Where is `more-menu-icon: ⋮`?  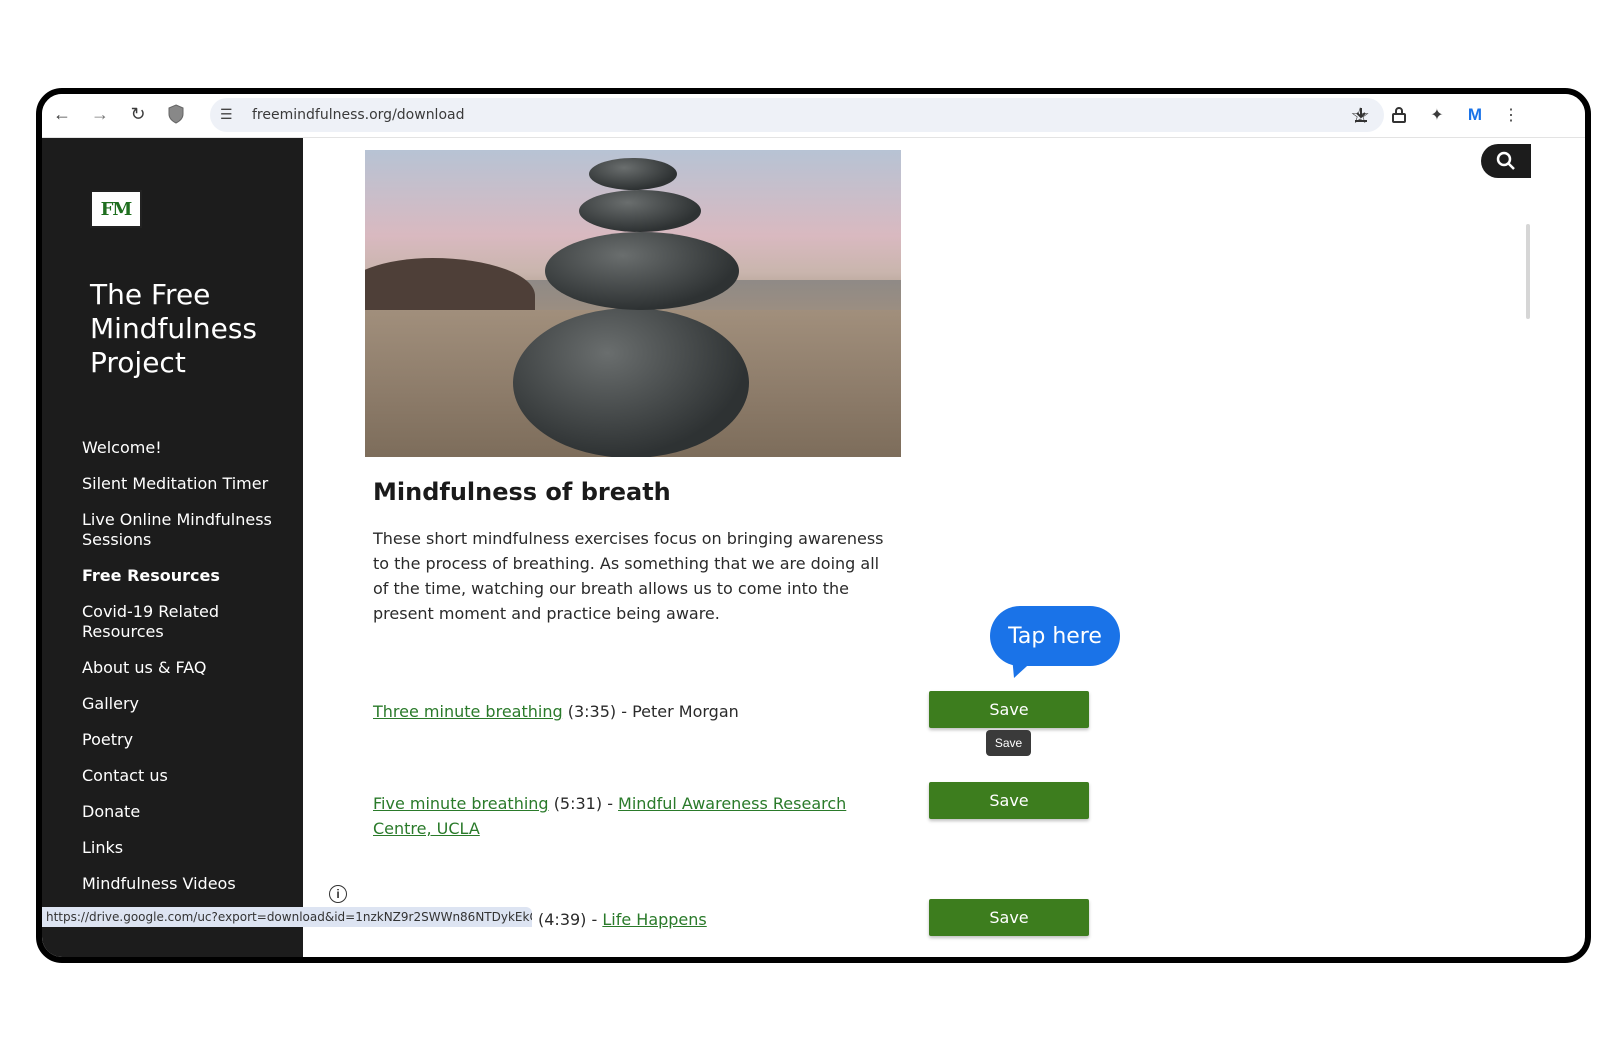
more-menu-icon: ⋮ is located at coordinates (1511, 115).